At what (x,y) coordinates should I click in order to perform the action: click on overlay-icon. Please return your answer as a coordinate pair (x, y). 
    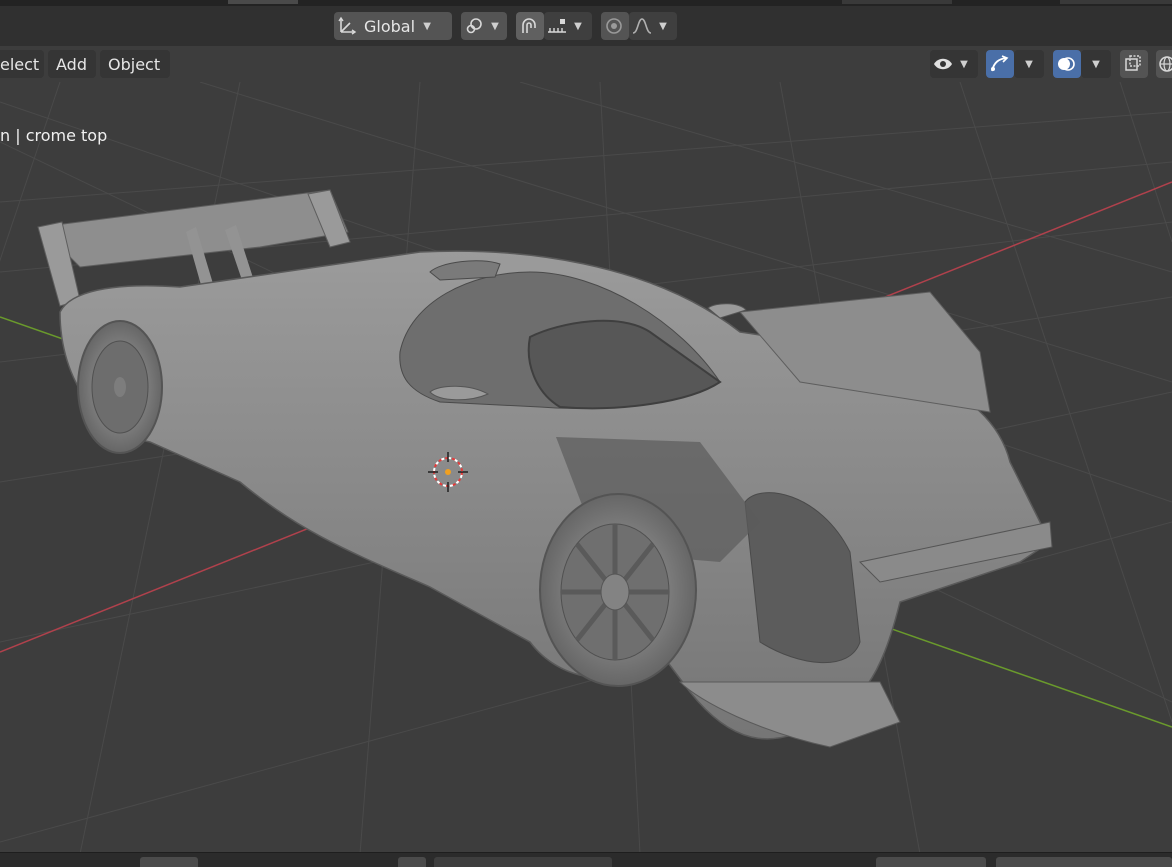
    Looking at the image, I should click on (1066, 64).